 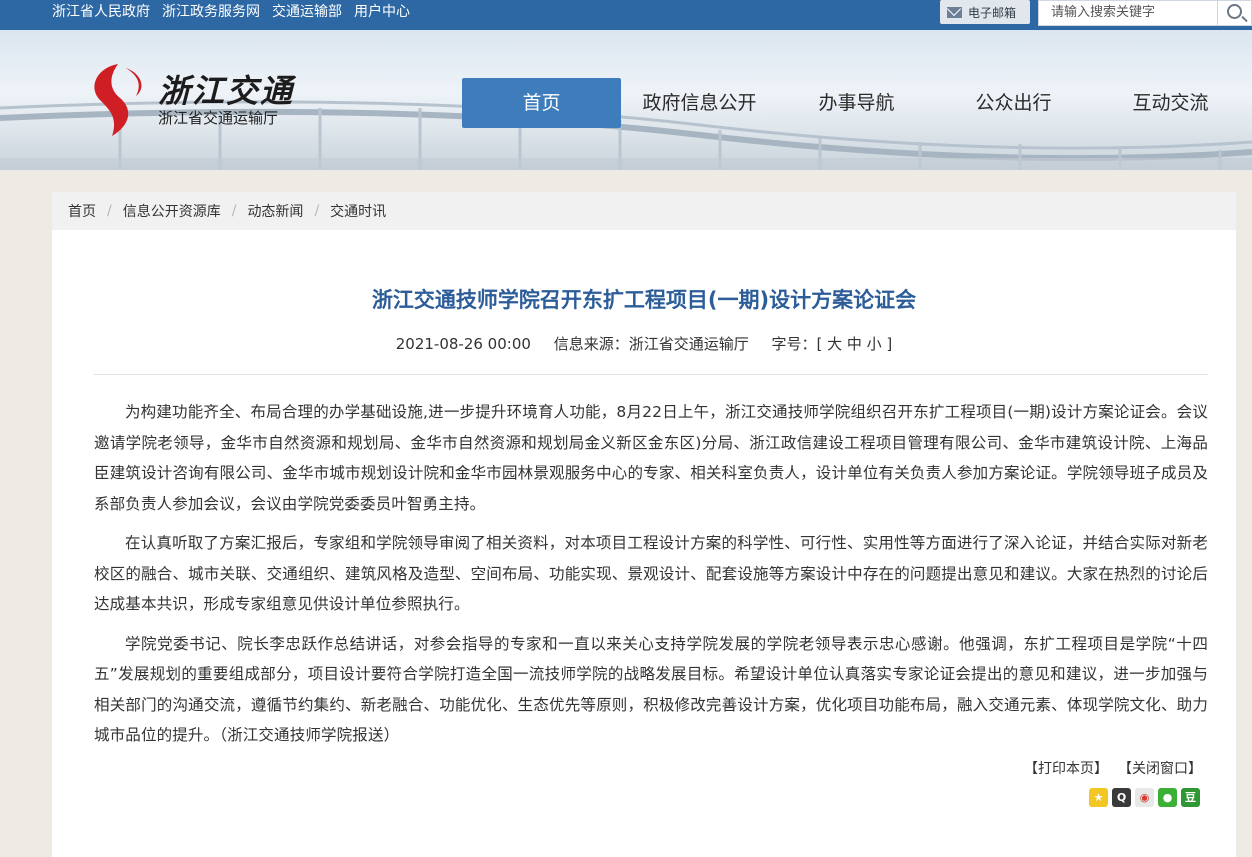 I want to click on top-link-mot: 交通运输部, so click(x=307, y=15).